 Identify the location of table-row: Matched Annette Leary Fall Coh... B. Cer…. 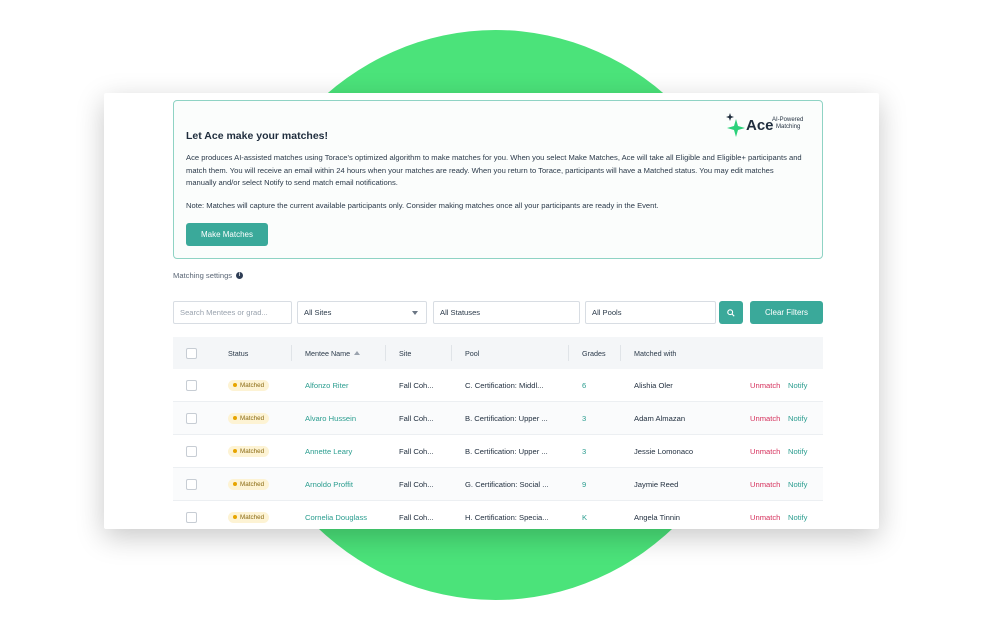
(498, 451).